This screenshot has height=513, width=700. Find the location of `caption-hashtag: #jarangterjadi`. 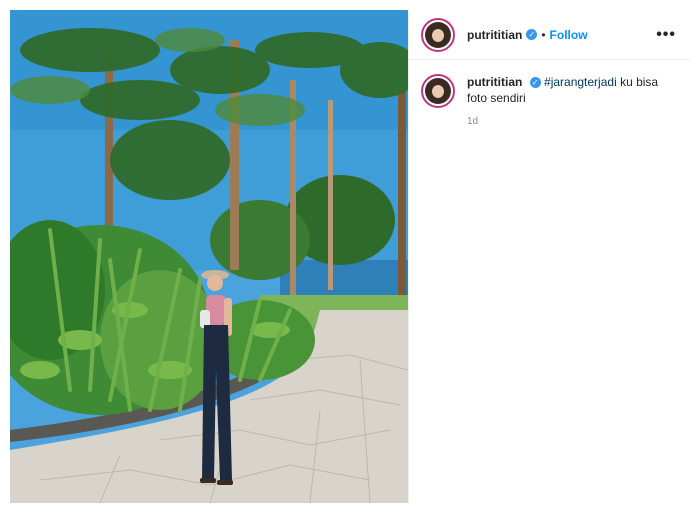

caption-hashtag: #jarangterjadi is located at coordinates (580, 82).